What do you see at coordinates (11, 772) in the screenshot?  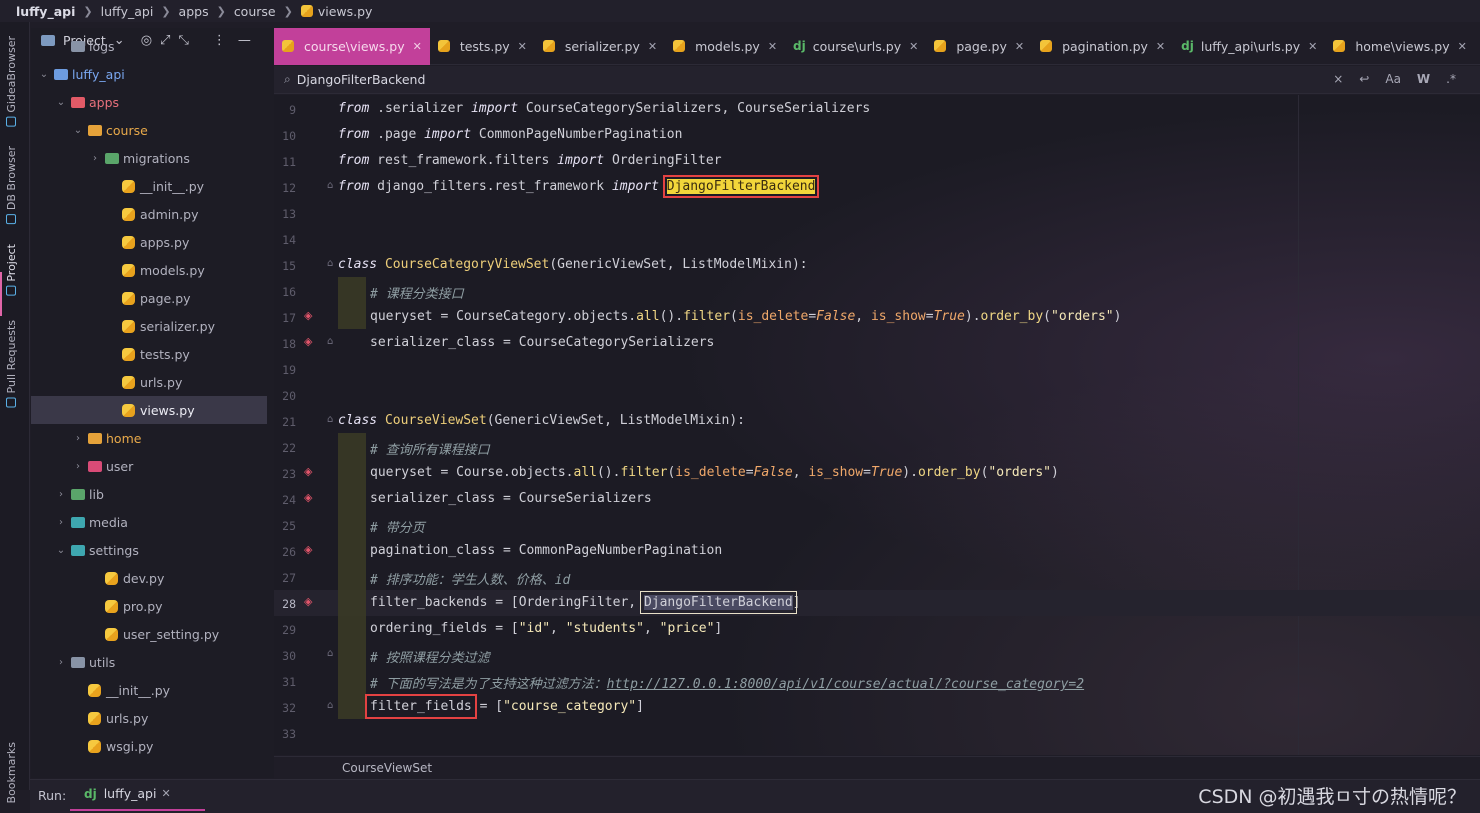 I see `tool-tab-bookmarks: Bookmarks` at bounding box center [11, 772].